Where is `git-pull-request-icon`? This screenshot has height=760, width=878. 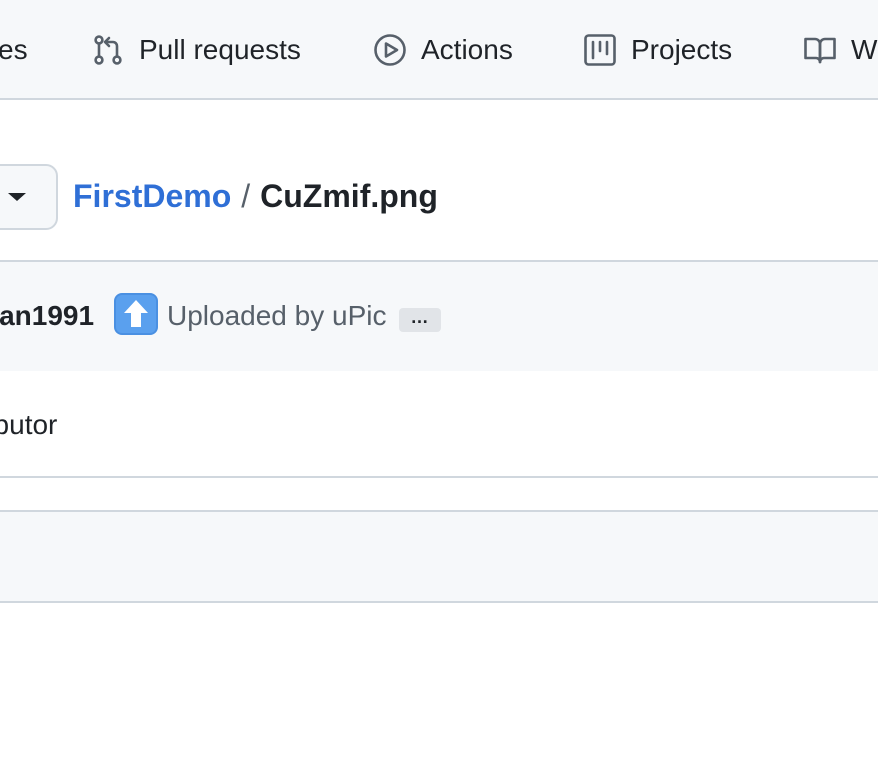
git-pull-request-icon is located at coordinates (108, 50).